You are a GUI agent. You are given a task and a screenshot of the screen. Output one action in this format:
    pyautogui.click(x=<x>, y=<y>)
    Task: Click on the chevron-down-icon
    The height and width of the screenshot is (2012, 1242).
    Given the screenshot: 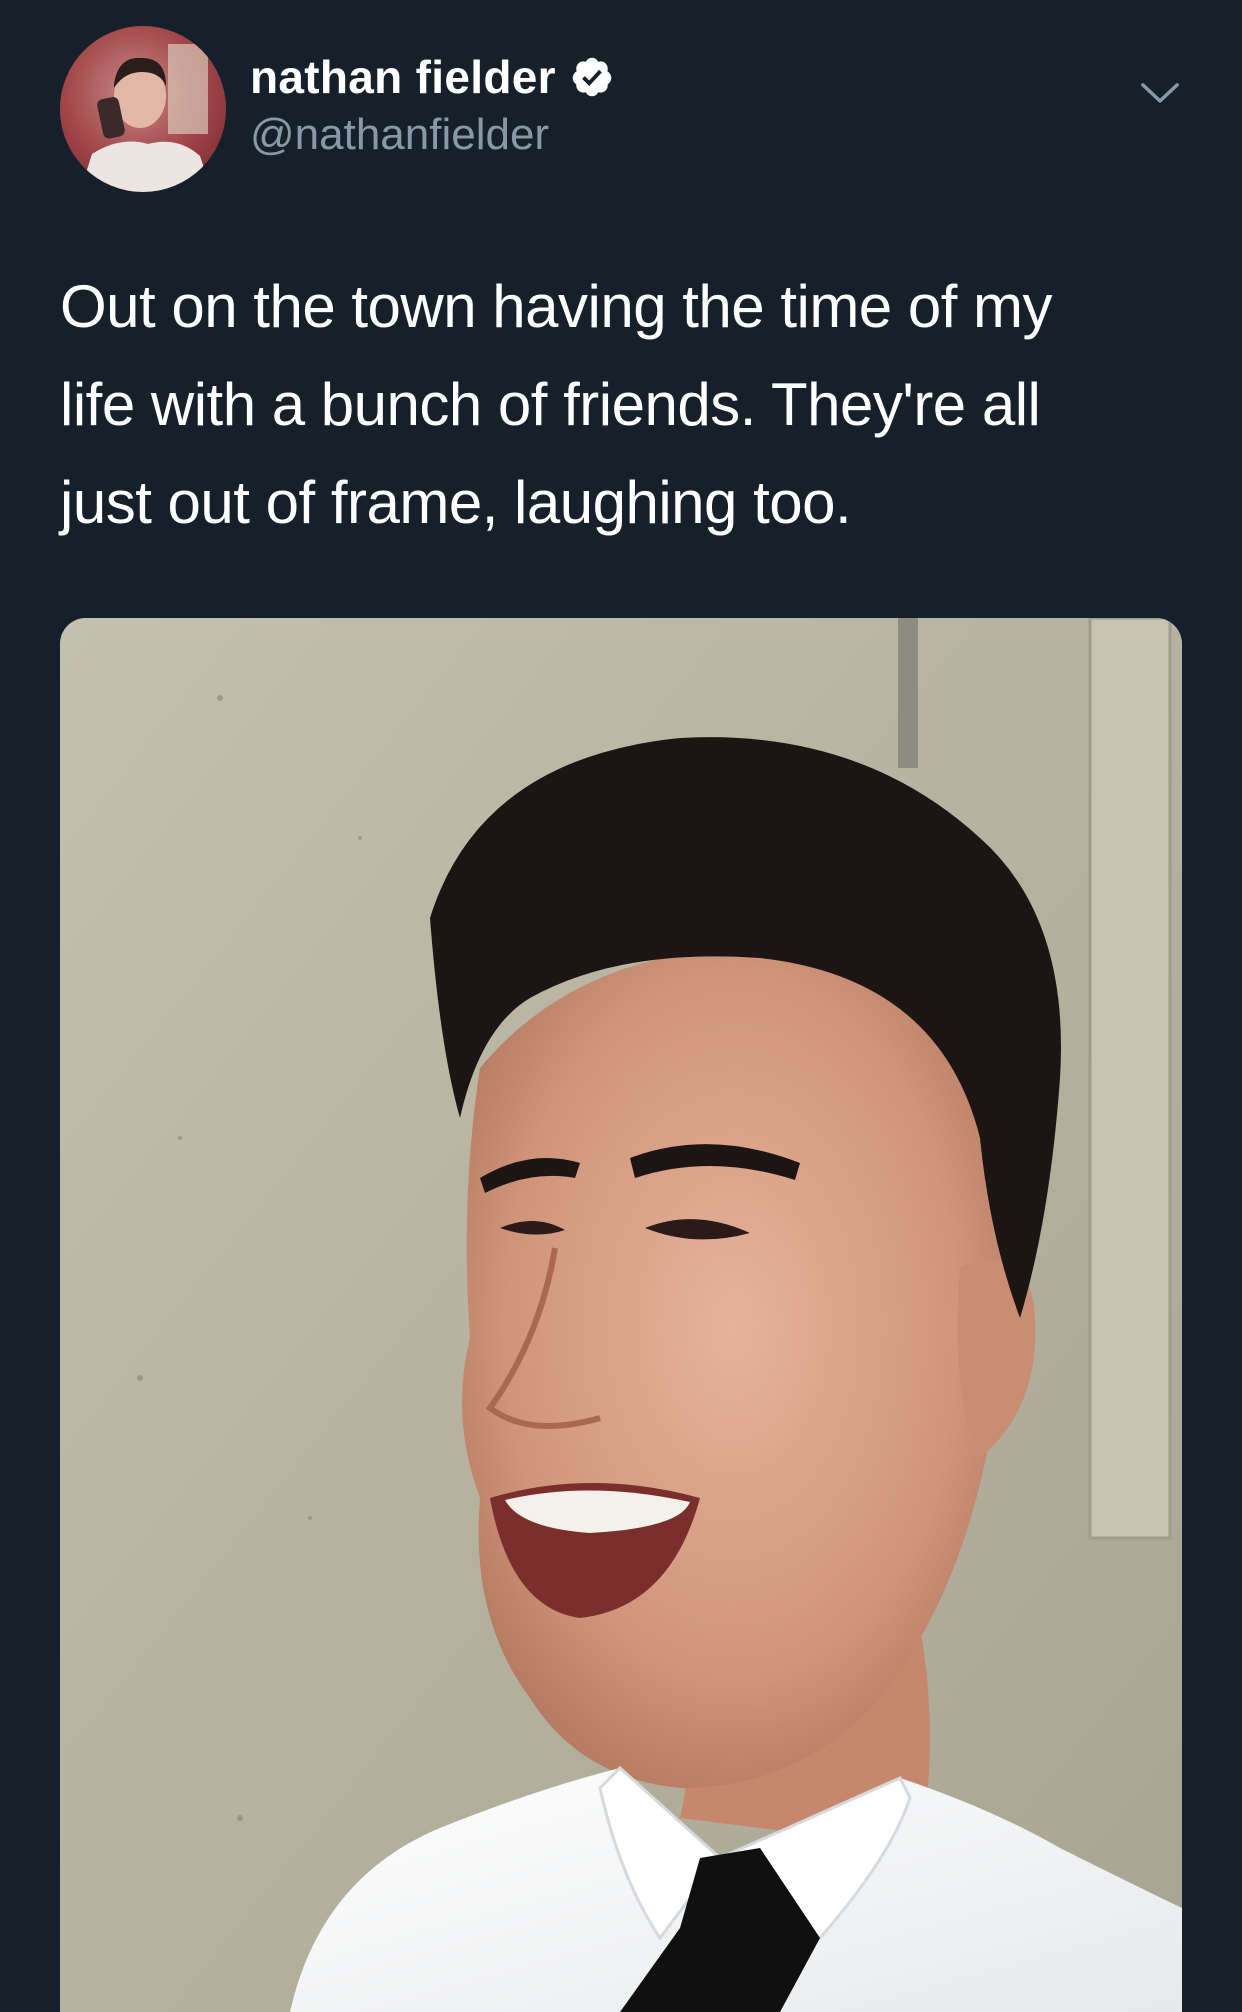 What is the action you would take?
    pyautogui.click(x=1160, y=93)
    